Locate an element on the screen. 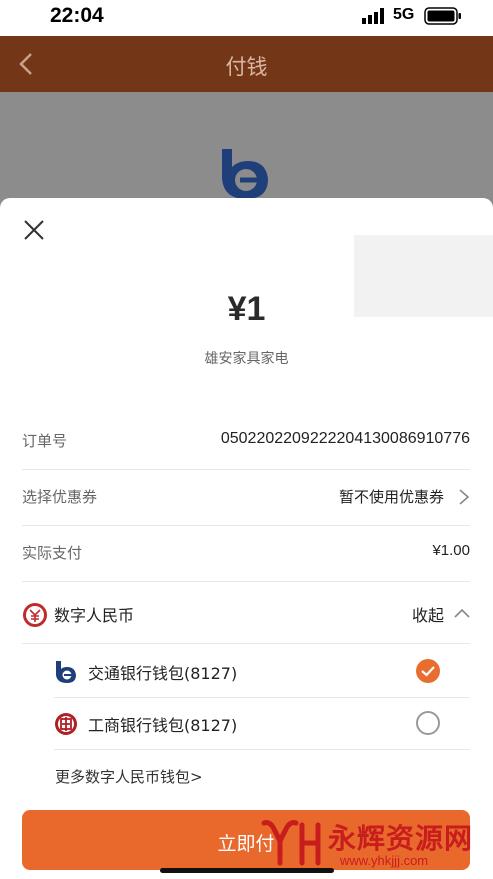 This screenshot has height=879, width=493. signal-icon is located at coordinates (373, 16).